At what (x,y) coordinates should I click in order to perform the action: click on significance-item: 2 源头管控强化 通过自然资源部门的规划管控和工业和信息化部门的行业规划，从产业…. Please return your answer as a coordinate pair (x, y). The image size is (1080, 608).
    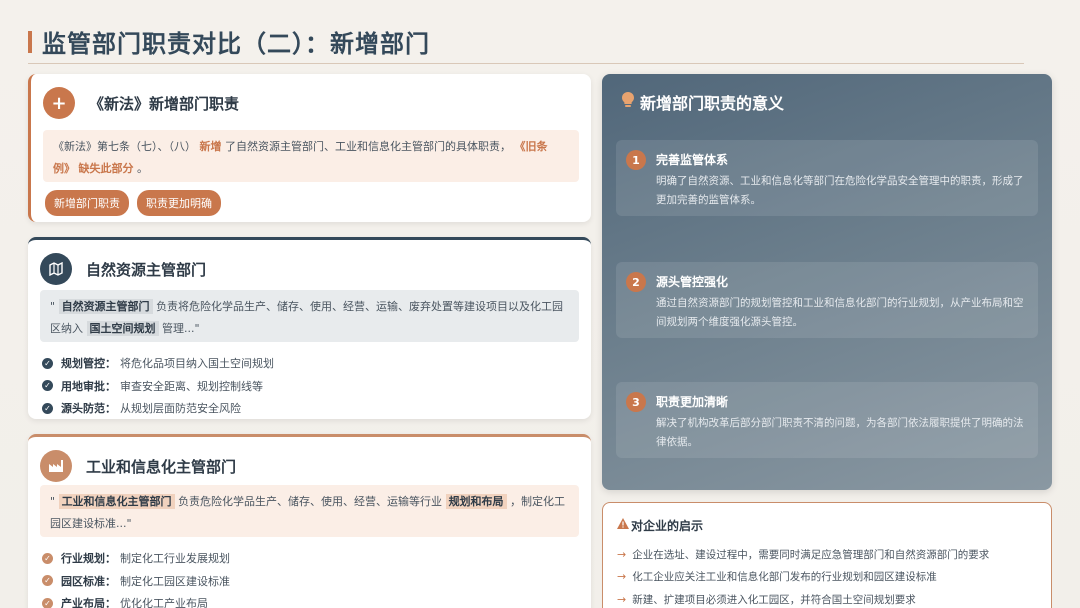
    Looking at the image, I should click on (827, 300).